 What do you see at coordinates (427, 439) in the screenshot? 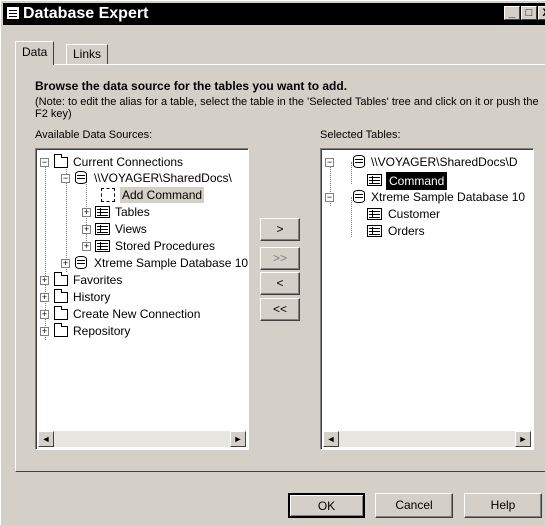
I see `selected-horizontal-scrollbar: ◄ ►` at bounding box center [427, 439].